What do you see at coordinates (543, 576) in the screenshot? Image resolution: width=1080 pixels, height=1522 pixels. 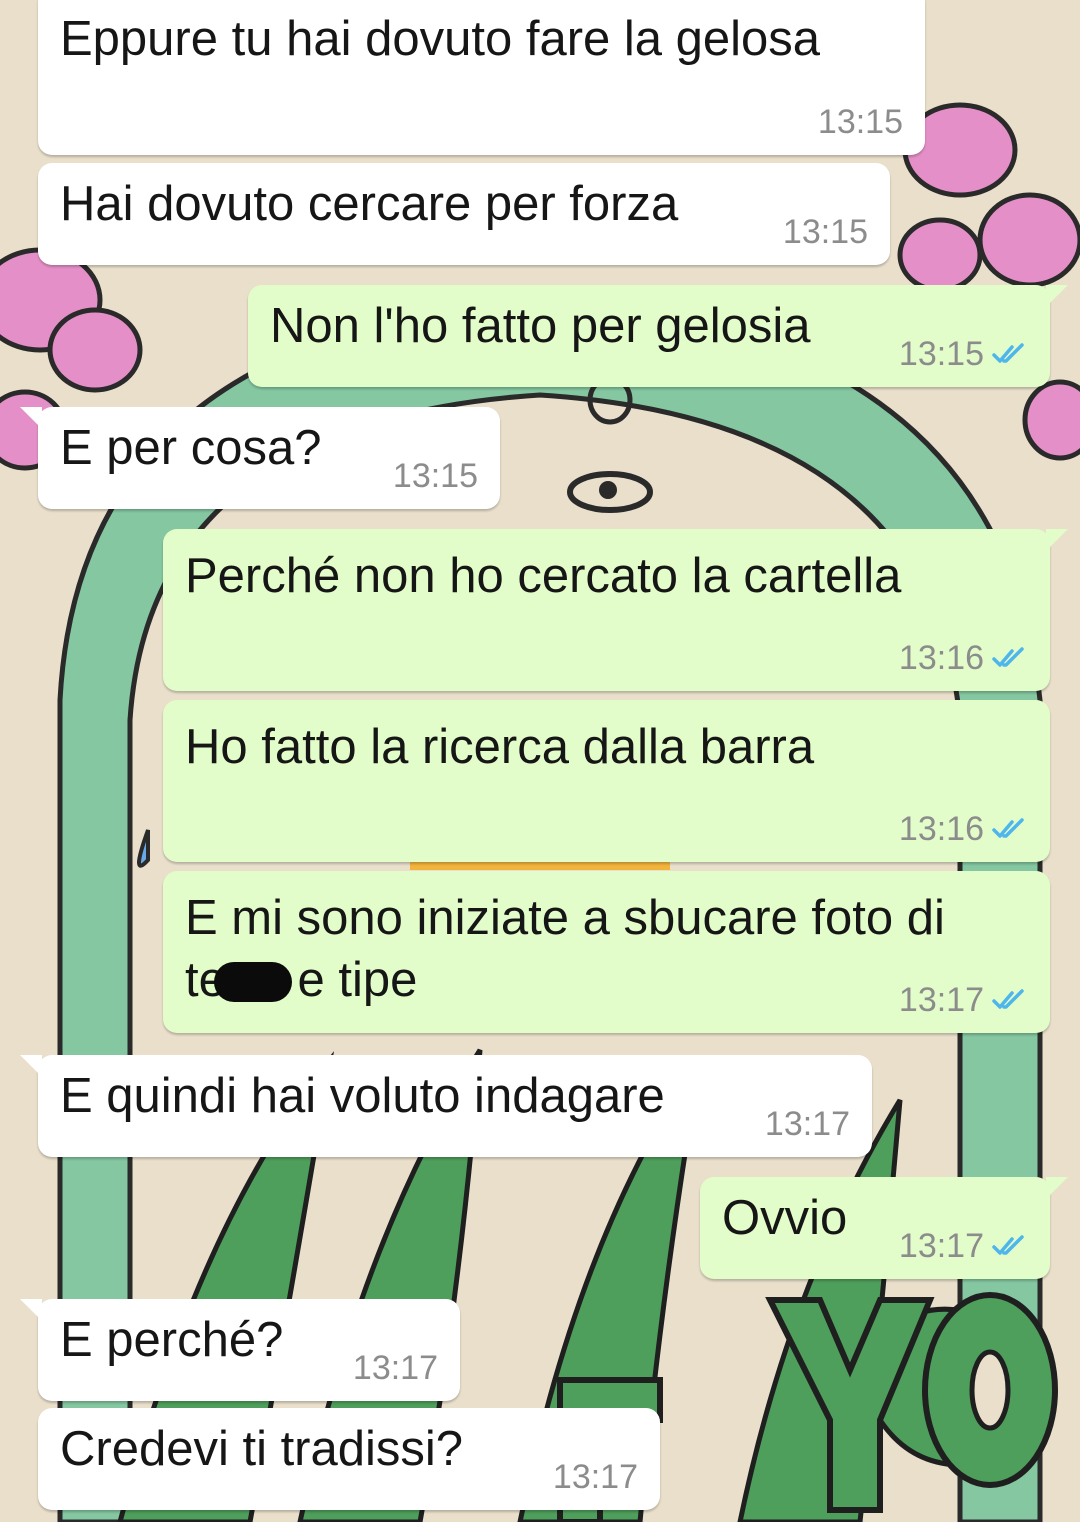 I see `message-text: Perché non ho cercato la cartella` at bounding box center [543, 576].